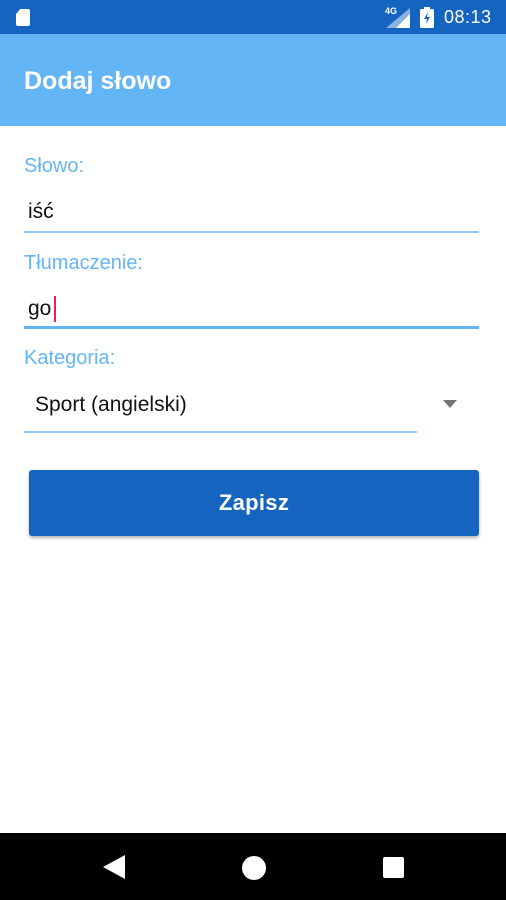  Describe the element at coordinates (54, 166) in the screenshot. I see `word-label: Słowo:` at that location.